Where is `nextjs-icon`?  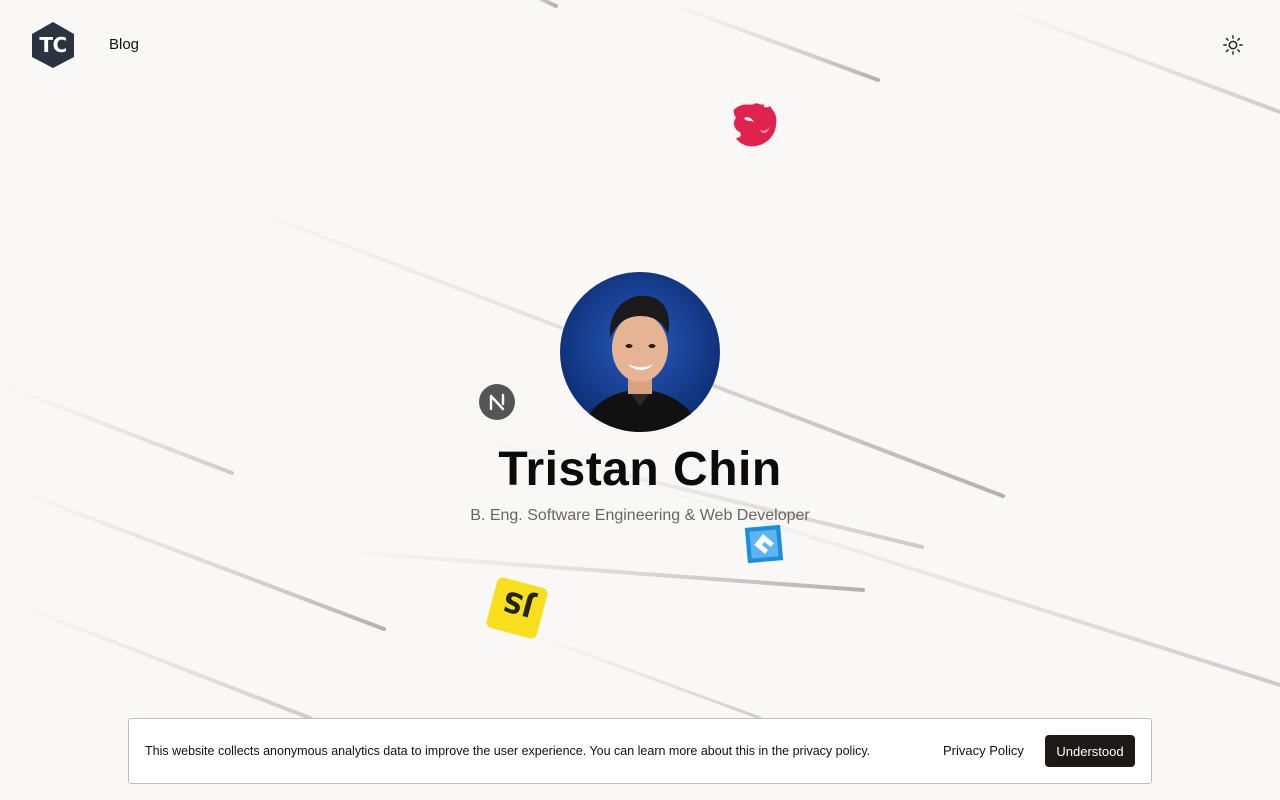
nextjs-icon is located at coordinates (497, 402).